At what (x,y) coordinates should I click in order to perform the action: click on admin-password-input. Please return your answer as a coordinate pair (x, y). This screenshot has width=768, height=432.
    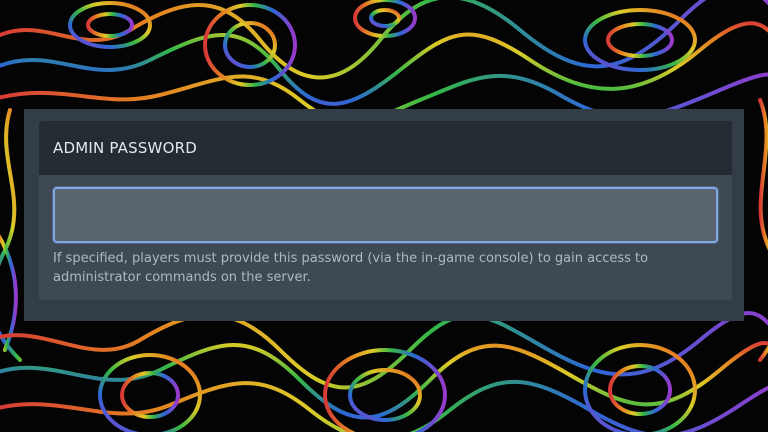
    Looking at the image, I should click on (385, 215).